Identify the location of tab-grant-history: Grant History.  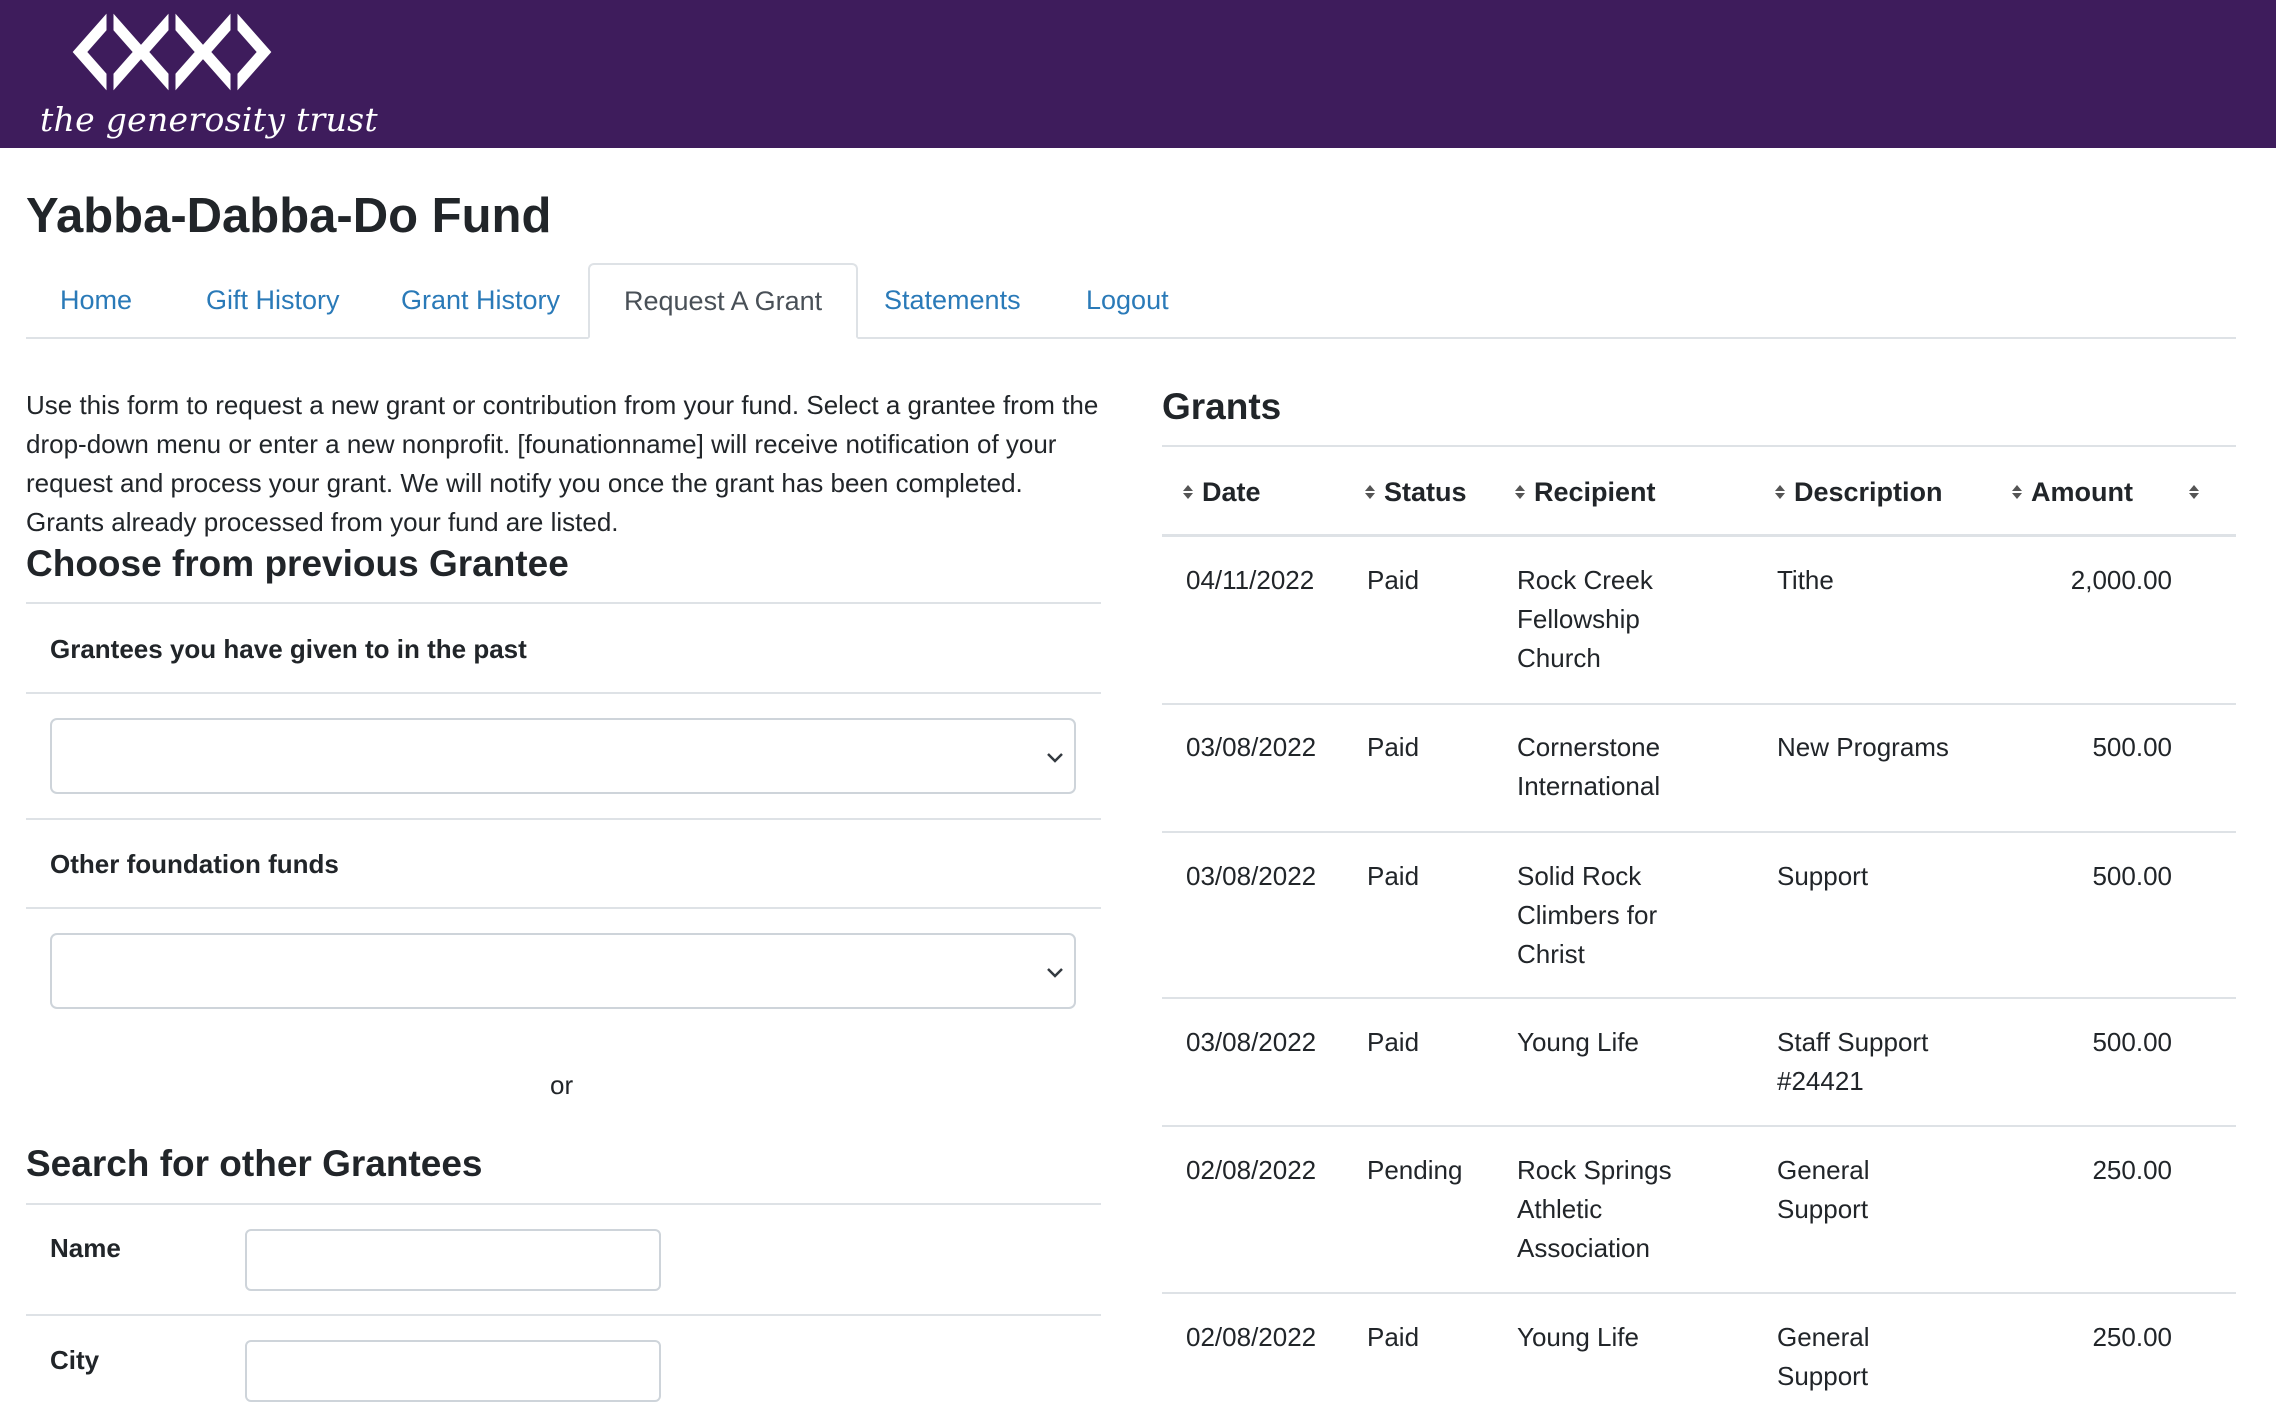
(480, 300).